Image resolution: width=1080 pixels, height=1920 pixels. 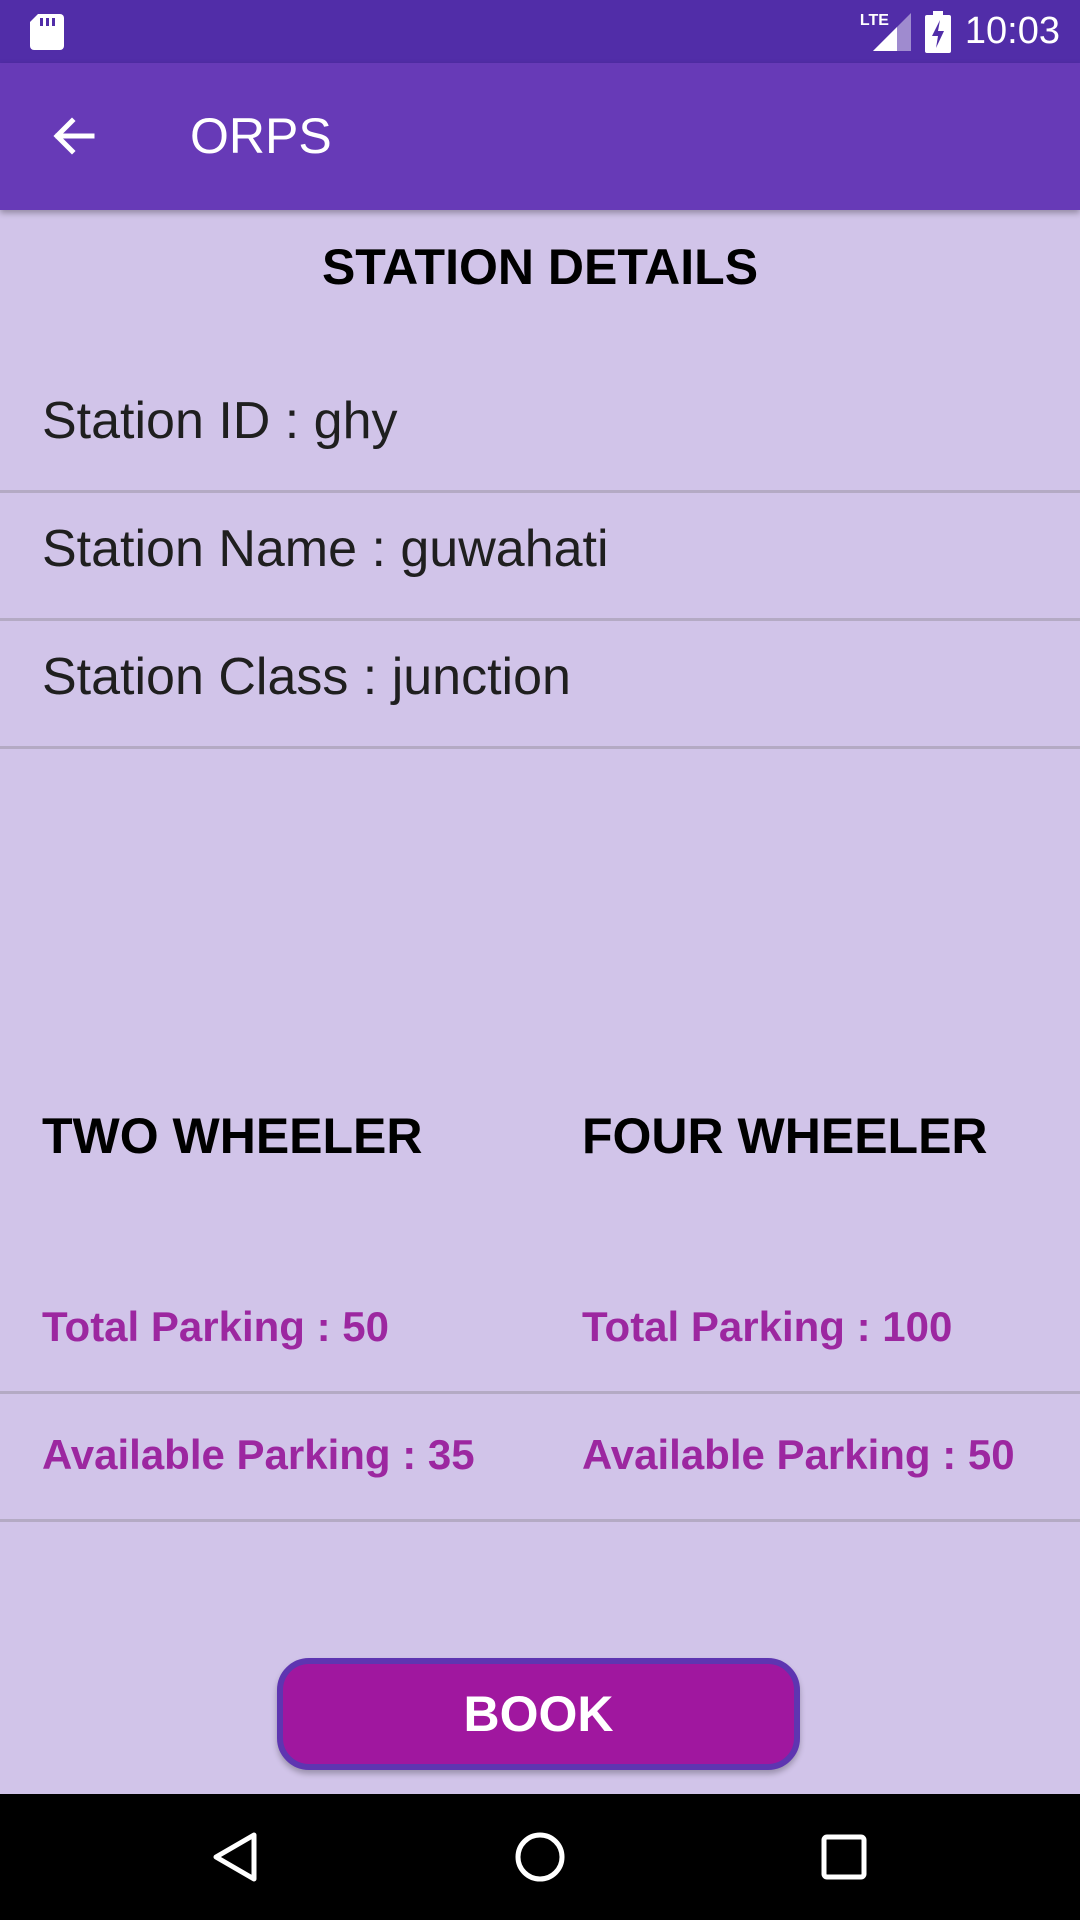 I want to click on clock: 10:03, so click(x=1012, y=31).